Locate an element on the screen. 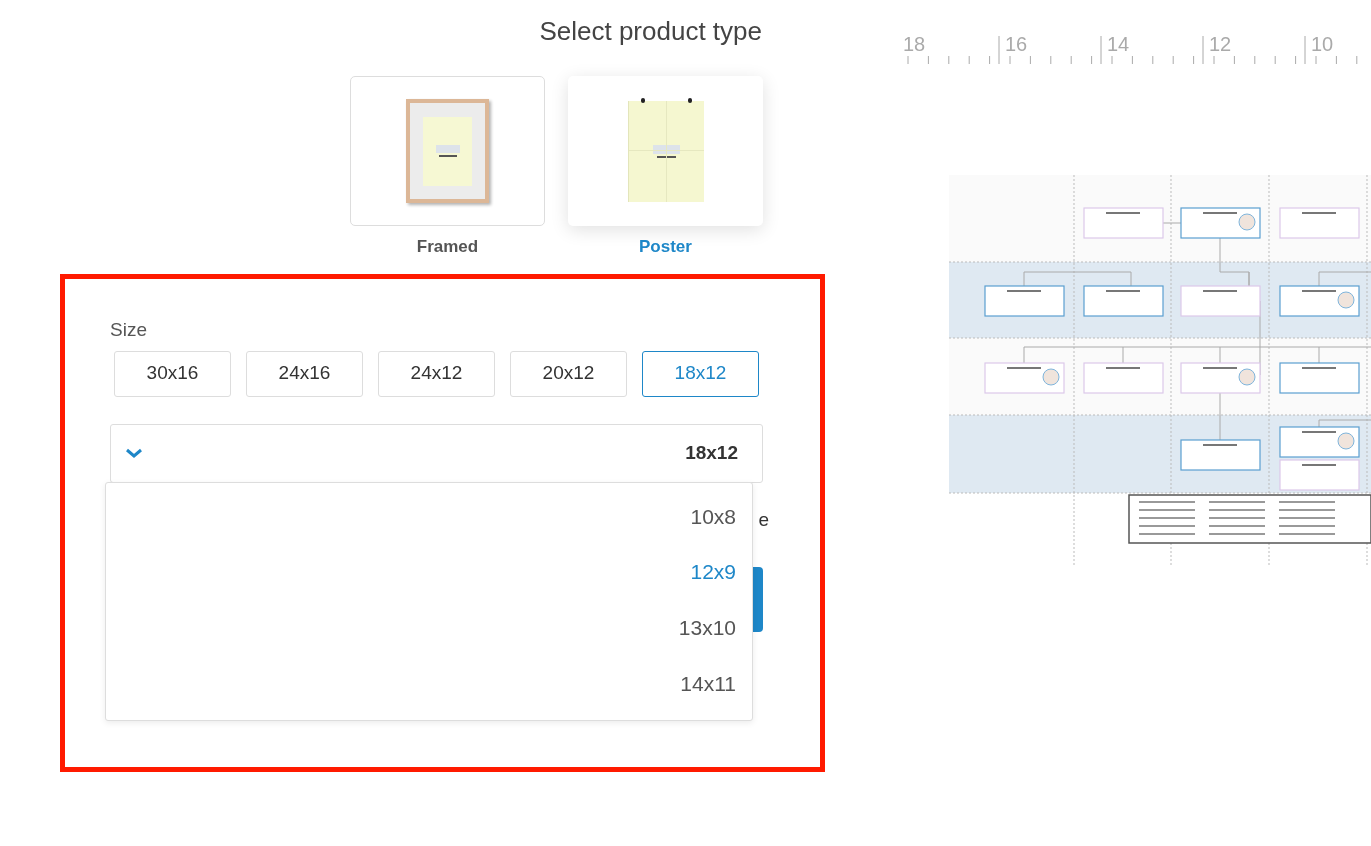 The image size is (1371, 846). covered-label: e is located at coordinates (763, 519).